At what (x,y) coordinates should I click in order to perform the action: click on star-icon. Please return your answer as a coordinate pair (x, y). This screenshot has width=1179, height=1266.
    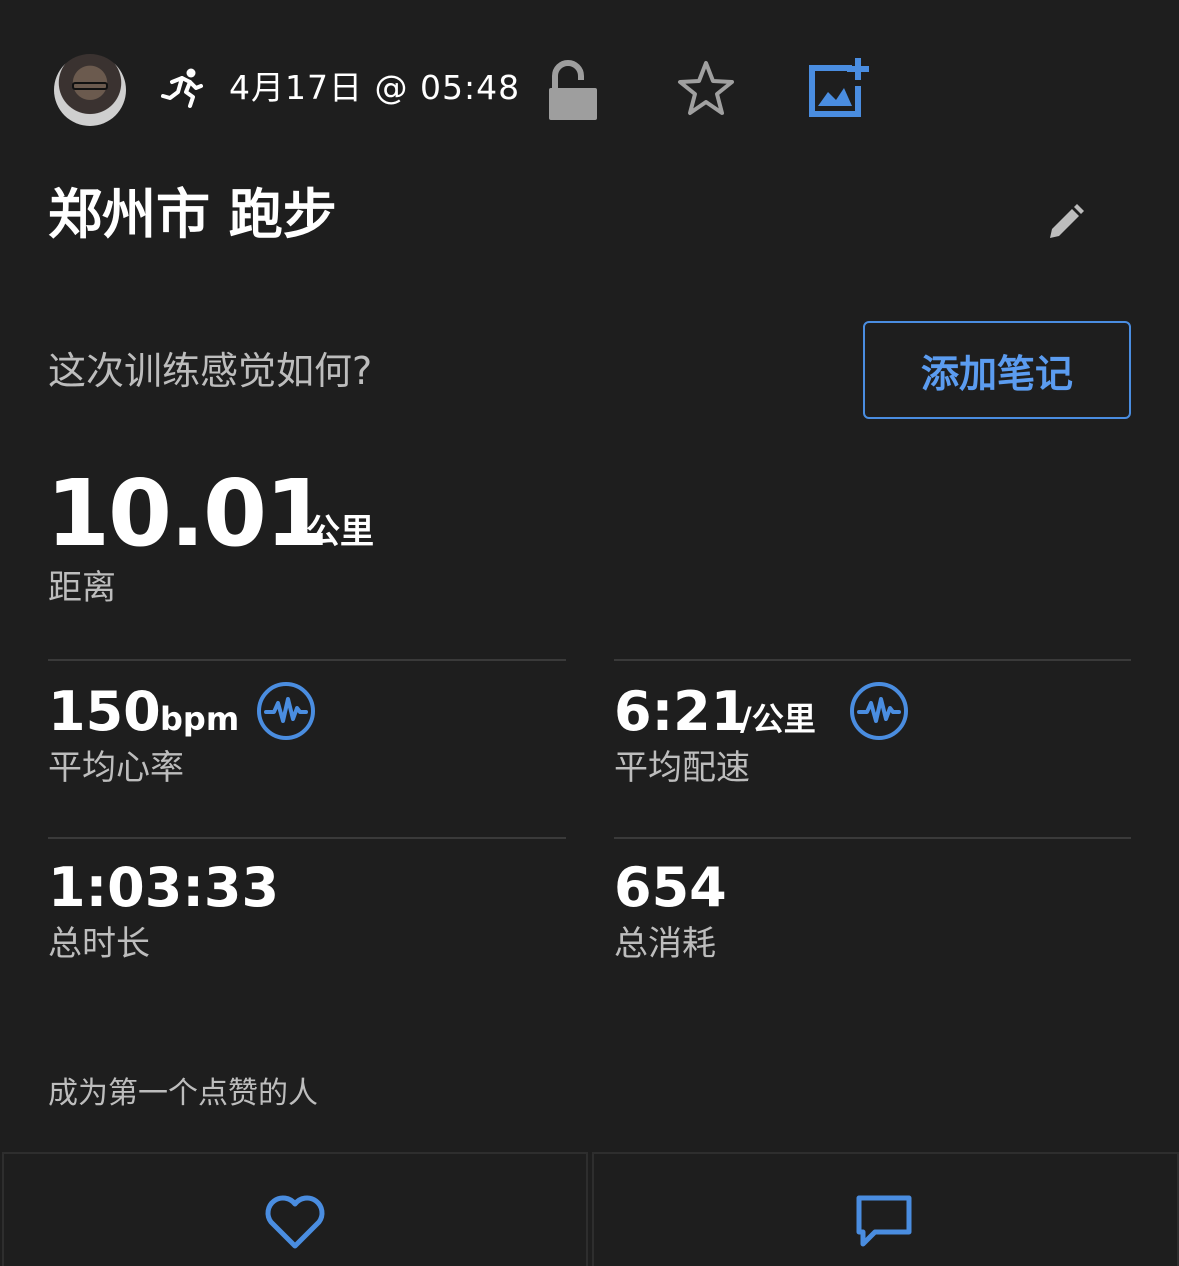
    Looking at the image, I should click on (706, 89).